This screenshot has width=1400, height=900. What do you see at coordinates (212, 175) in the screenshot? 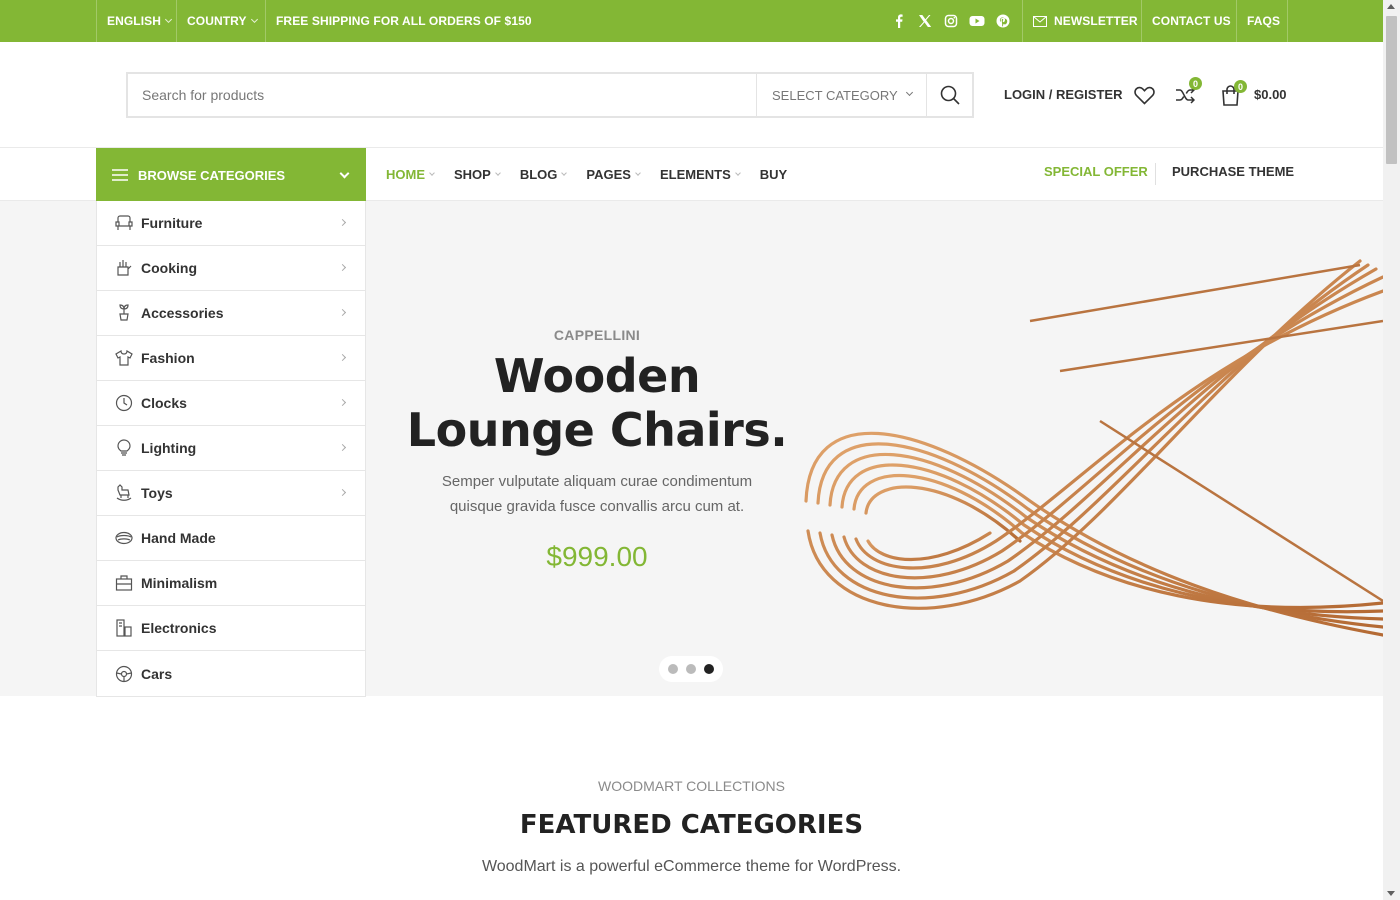
I see `browse-categories-label: BROWSE CATEGORIES` at bounding box center [212, 175].